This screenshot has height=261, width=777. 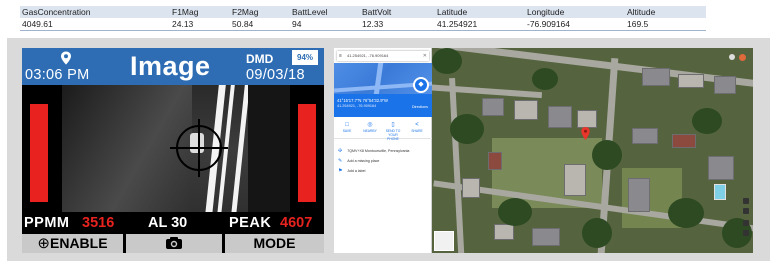 I want to click on directions-label: Directions, so click(x=420, y=107).